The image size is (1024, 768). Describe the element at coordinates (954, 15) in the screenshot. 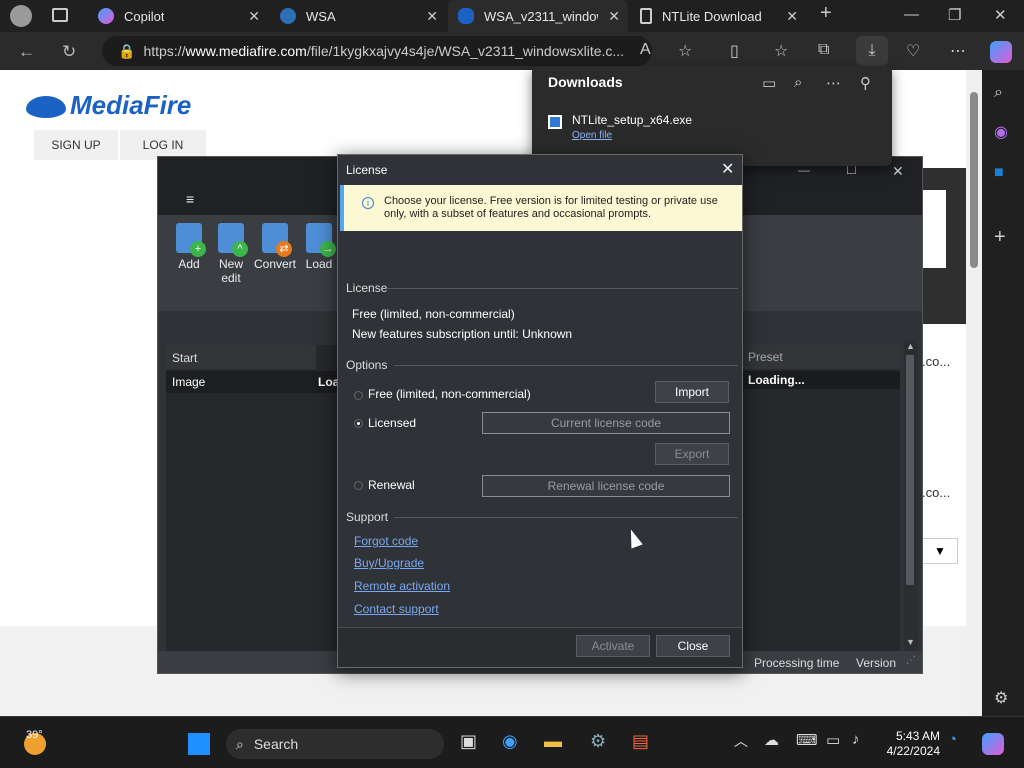

I see `restore-icon: ❐` at that location.